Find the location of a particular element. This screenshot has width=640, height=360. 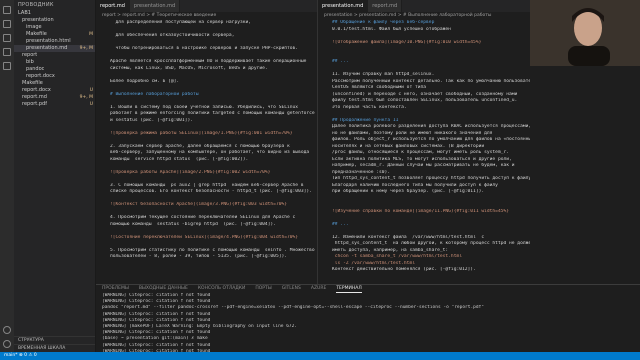

tree-item: report is located at coordinates (54, 55).